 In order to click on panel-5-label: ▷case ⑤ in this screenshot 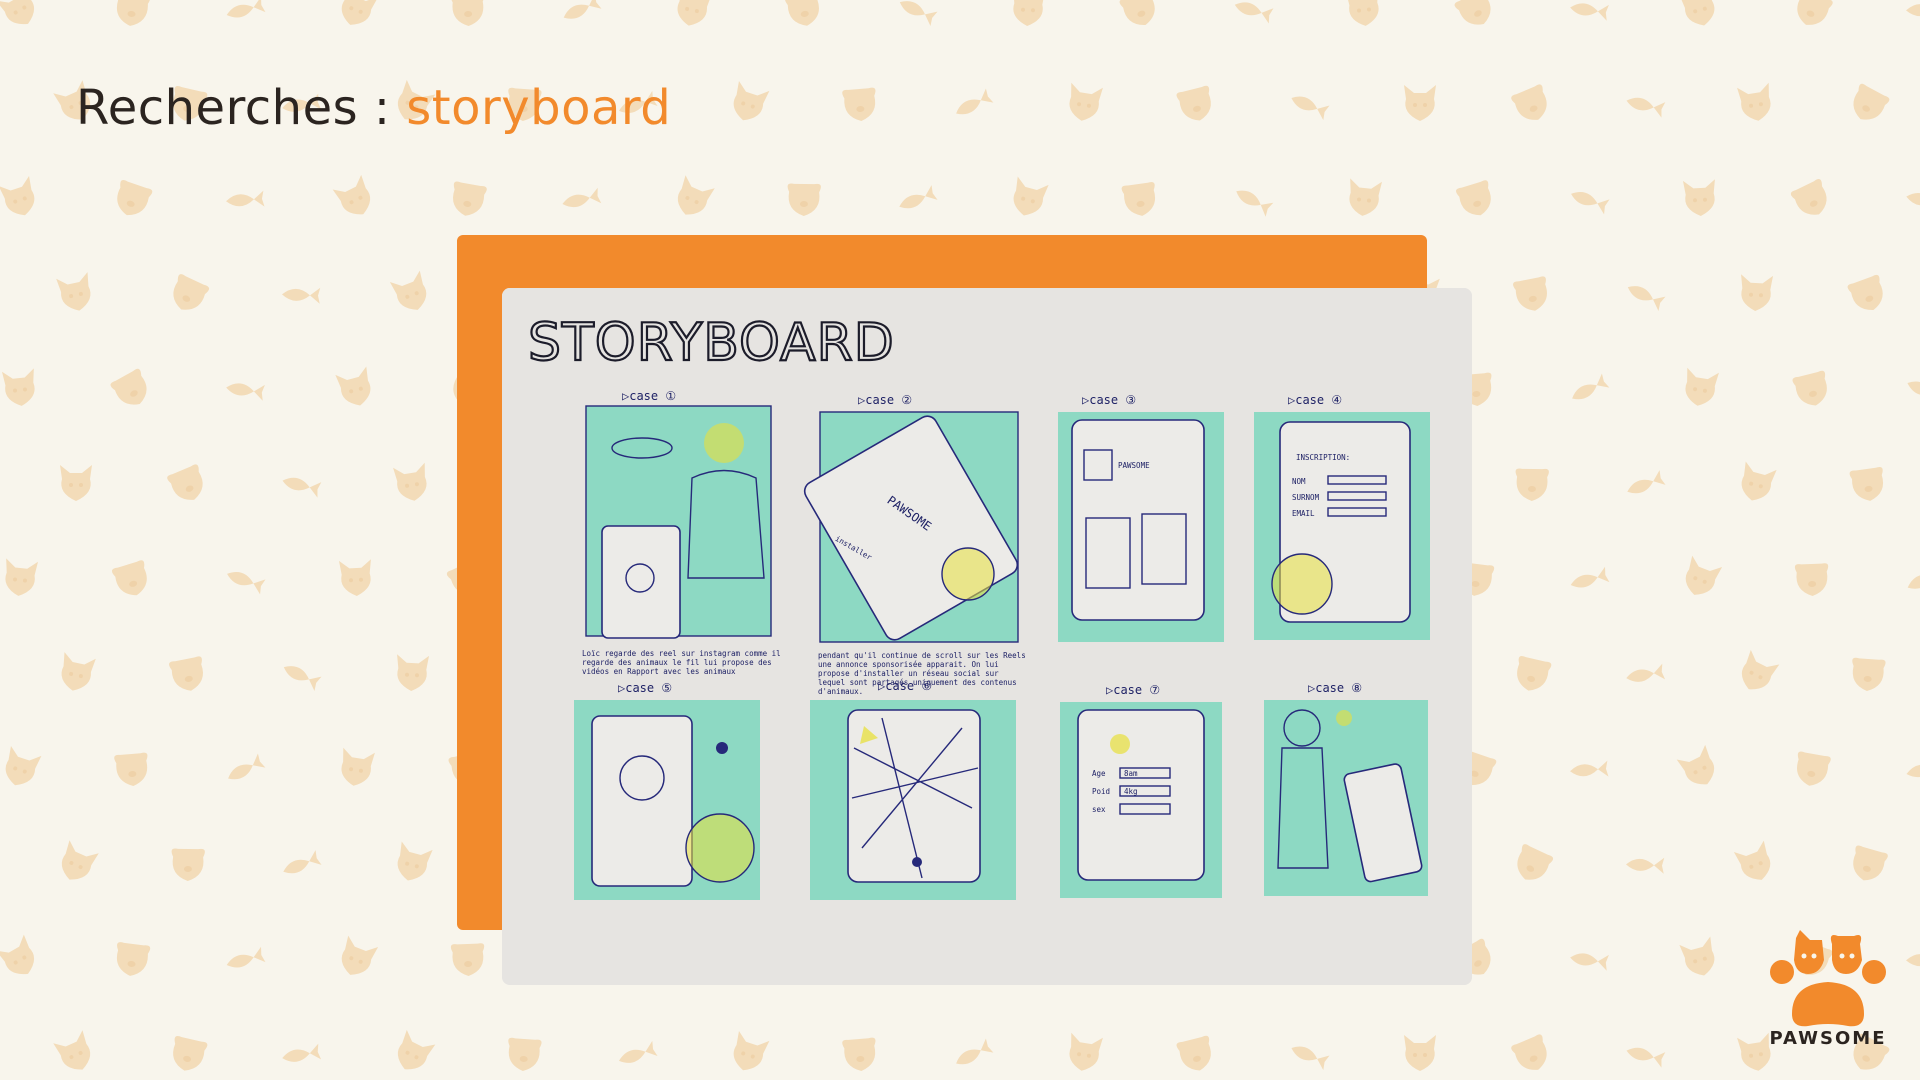, I will do `click(645, 688)`.